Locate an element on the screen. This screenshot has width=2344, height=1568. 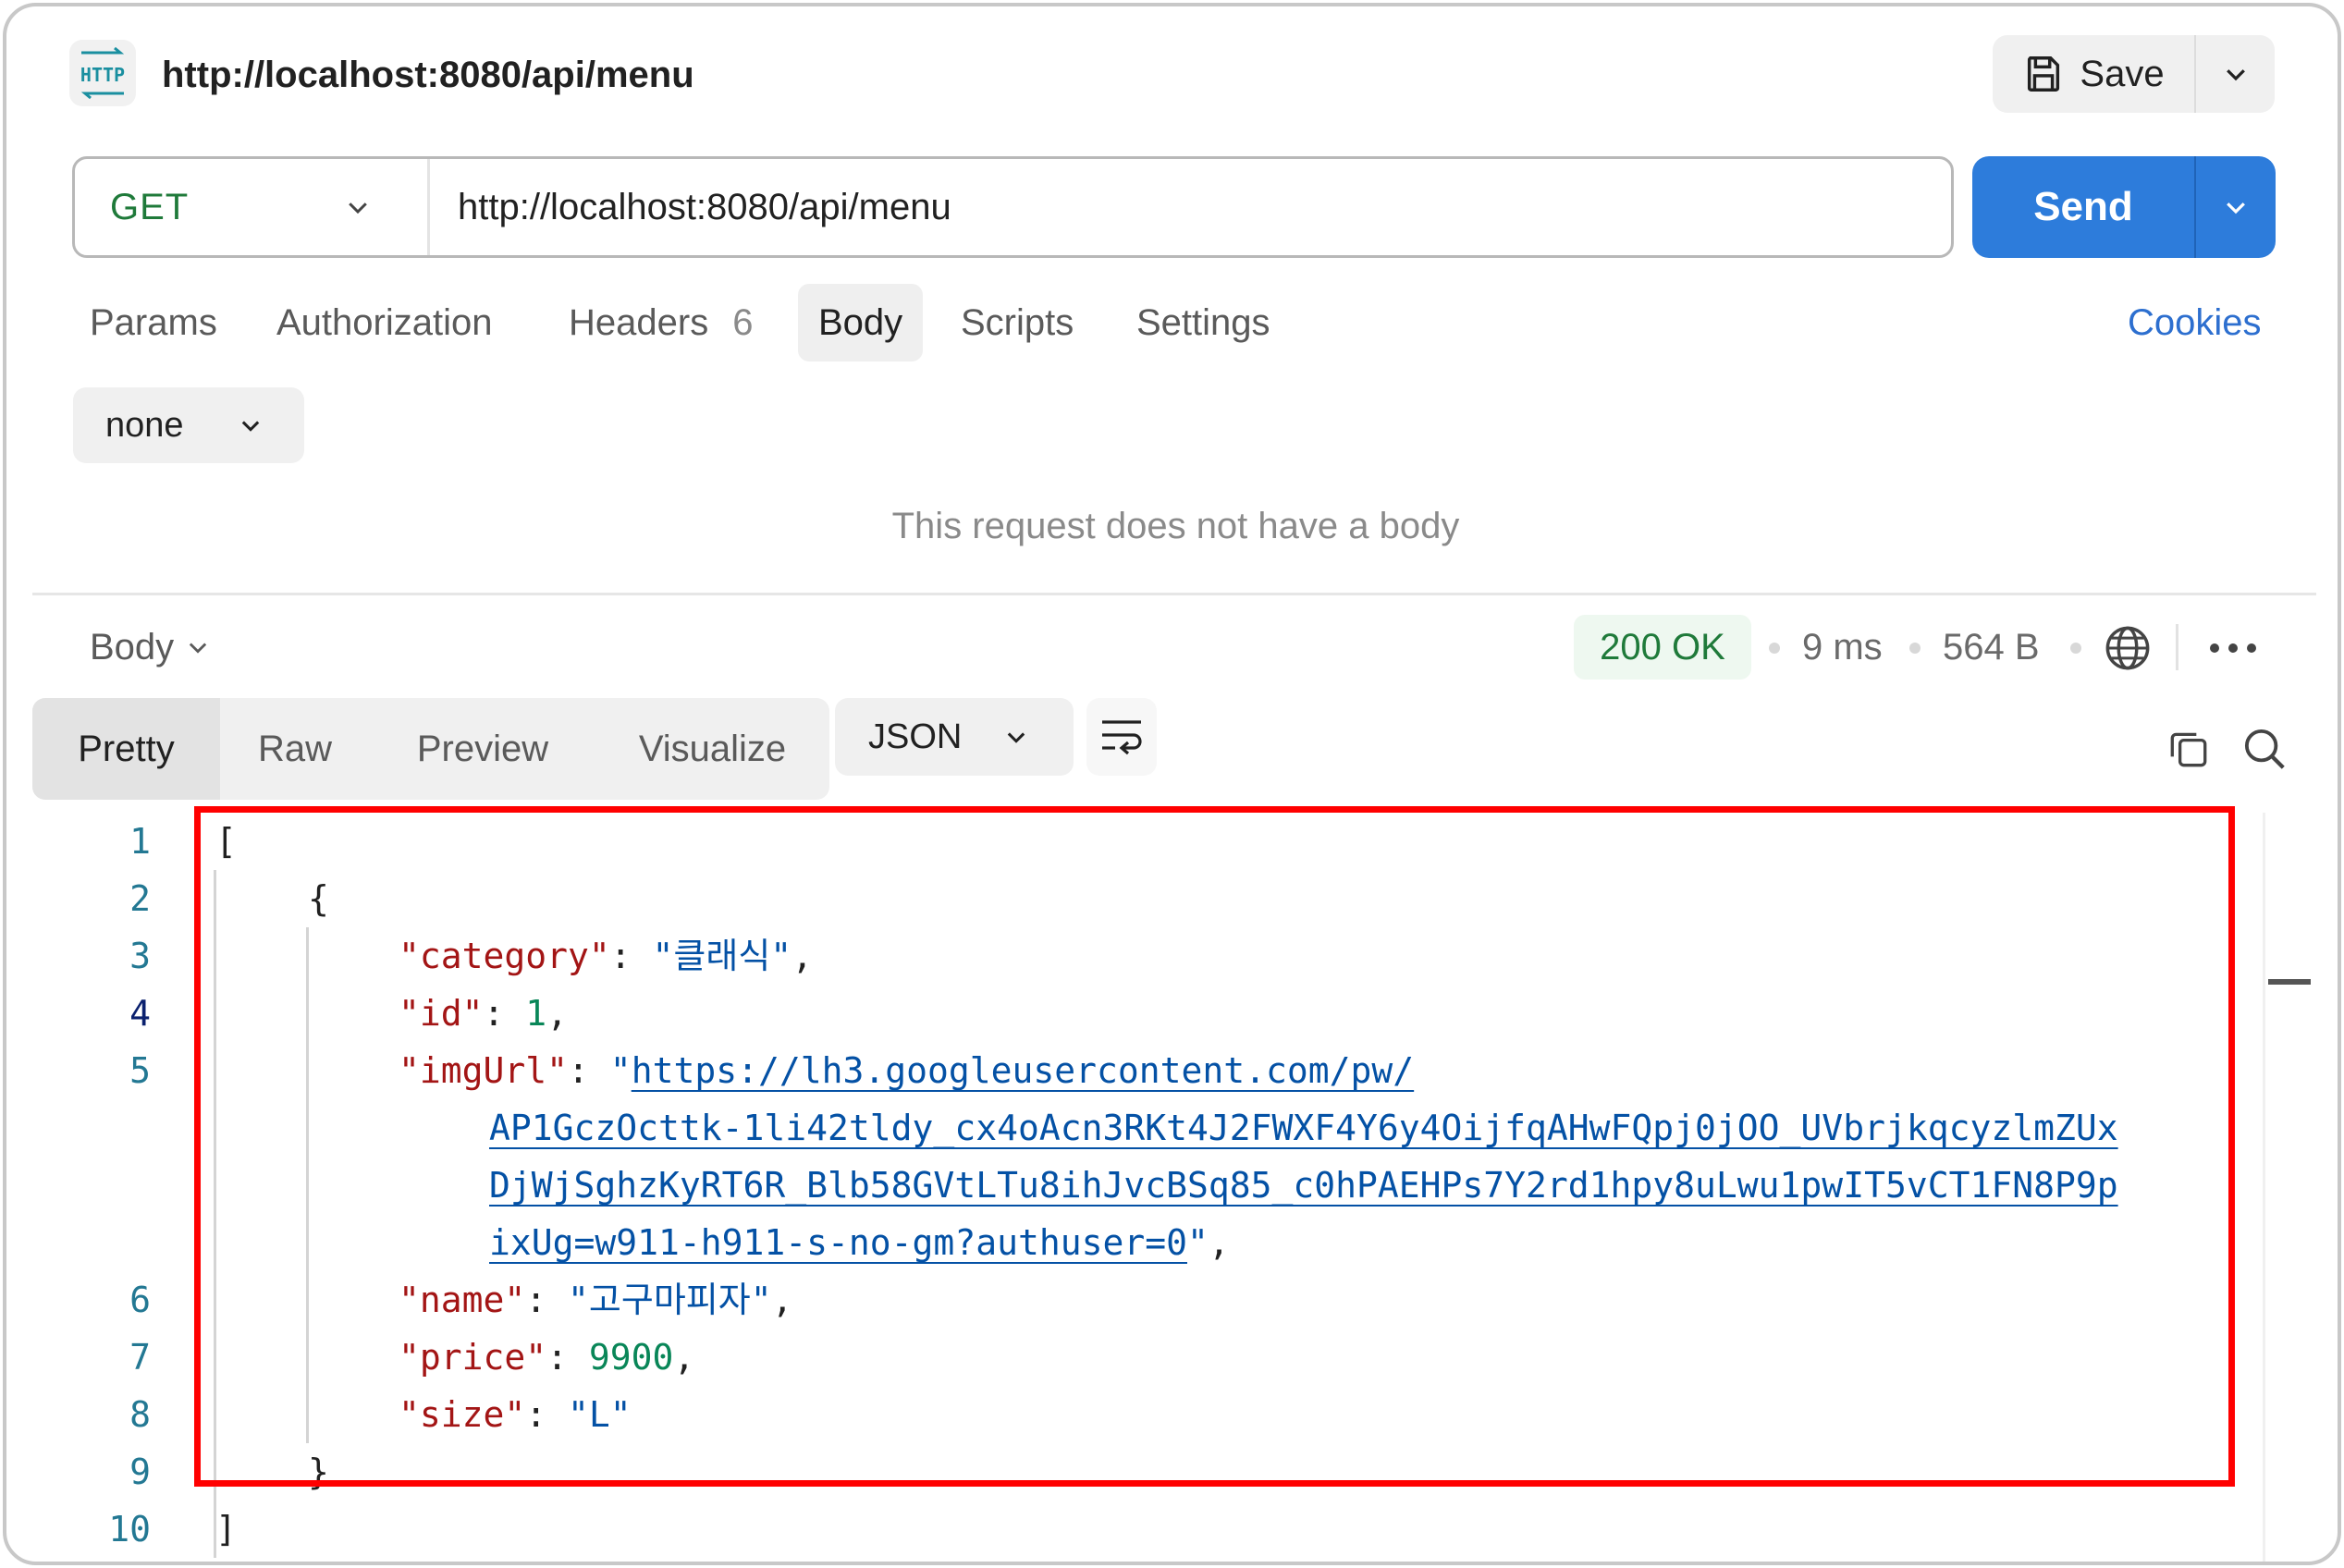
code-line: [ is located at coordinates (226, 842).